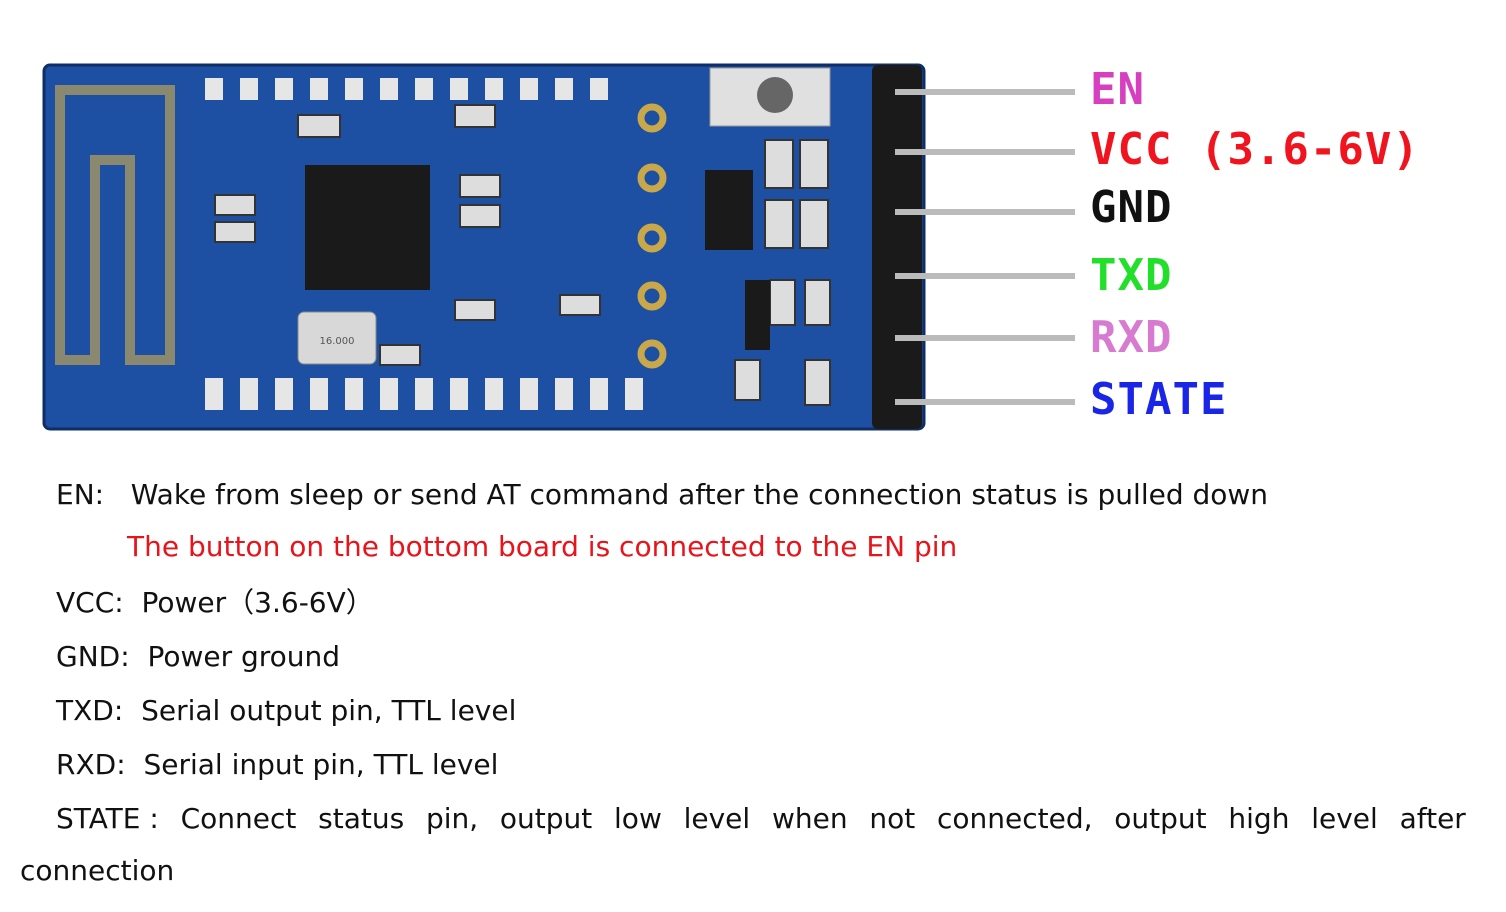 This screenshot has height=912, width=1506. Describe the element at coordinates (337, 341) in the screenshot. I see `svg-text: 16.000` at that location.